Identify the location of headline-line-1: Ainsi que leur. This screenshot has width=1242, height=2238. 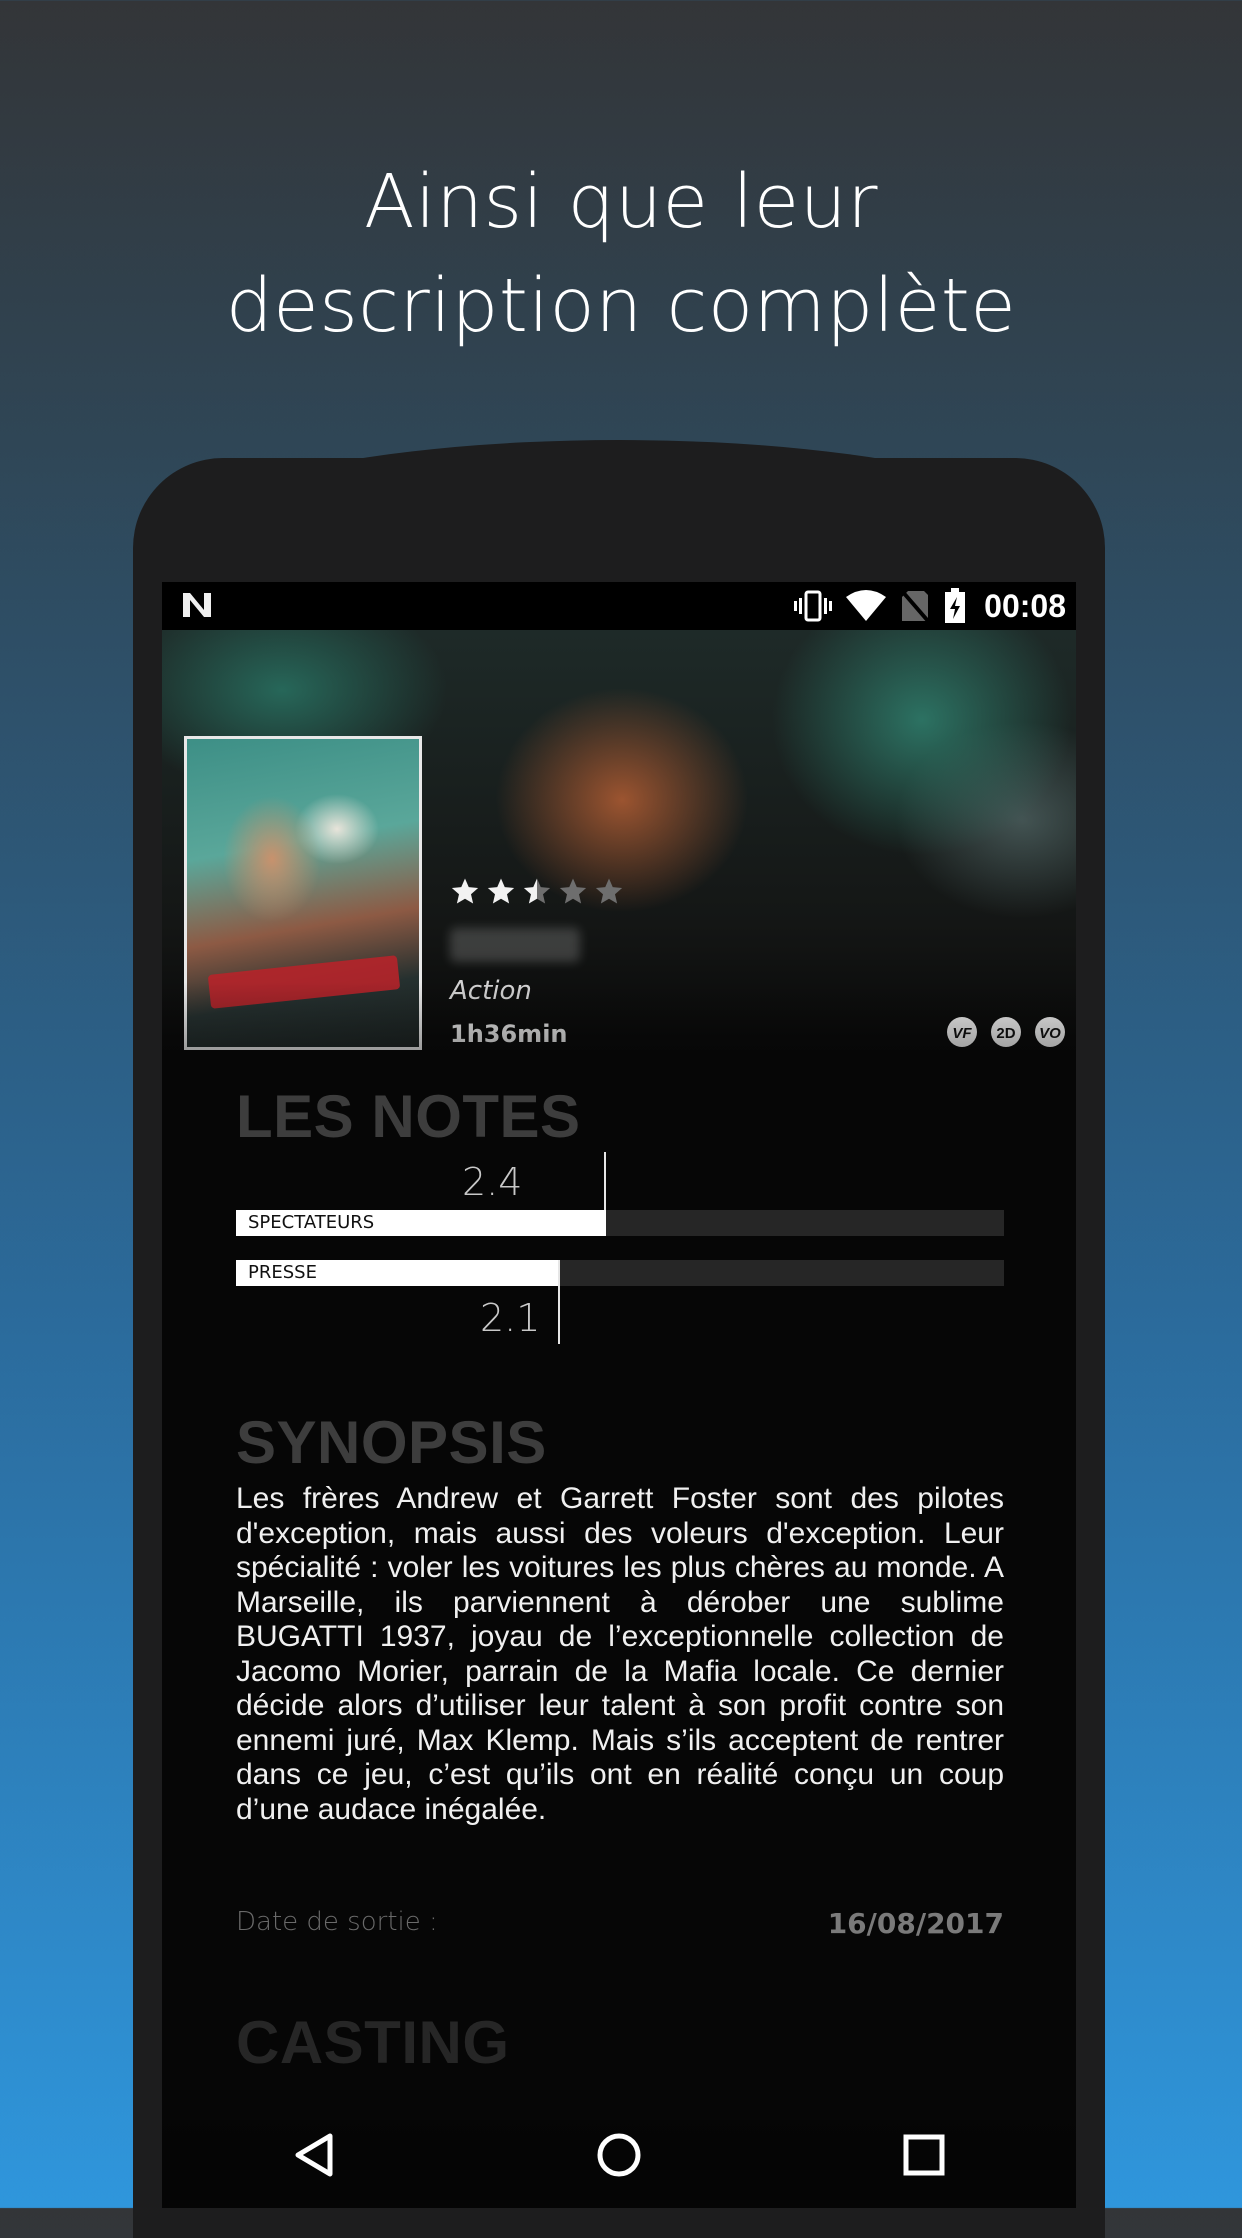
(621, 202).